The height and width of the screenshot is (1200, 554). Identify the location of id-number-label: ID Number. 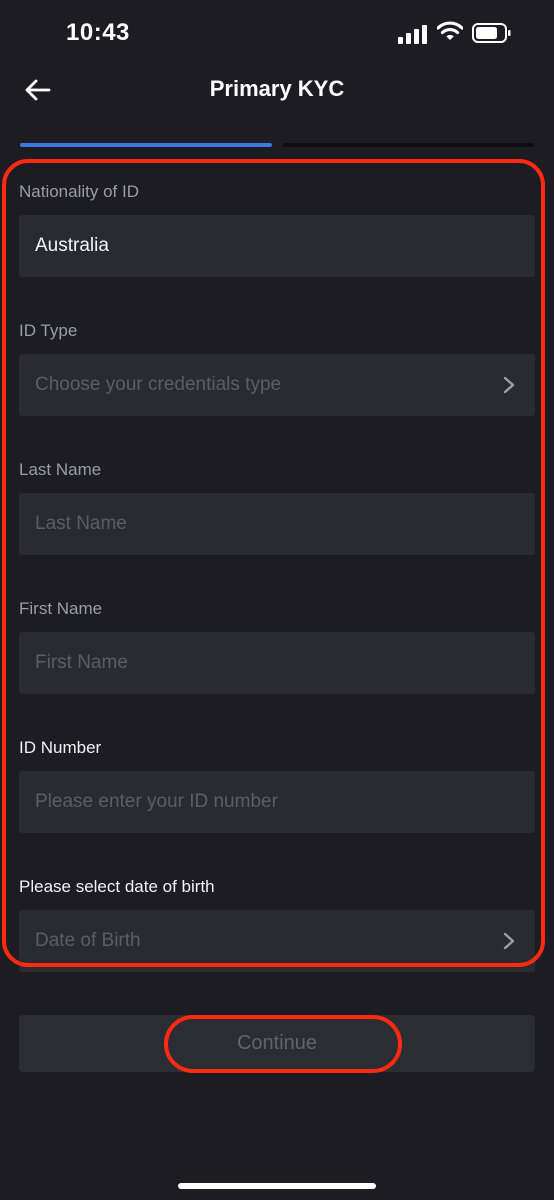
(60, 747).